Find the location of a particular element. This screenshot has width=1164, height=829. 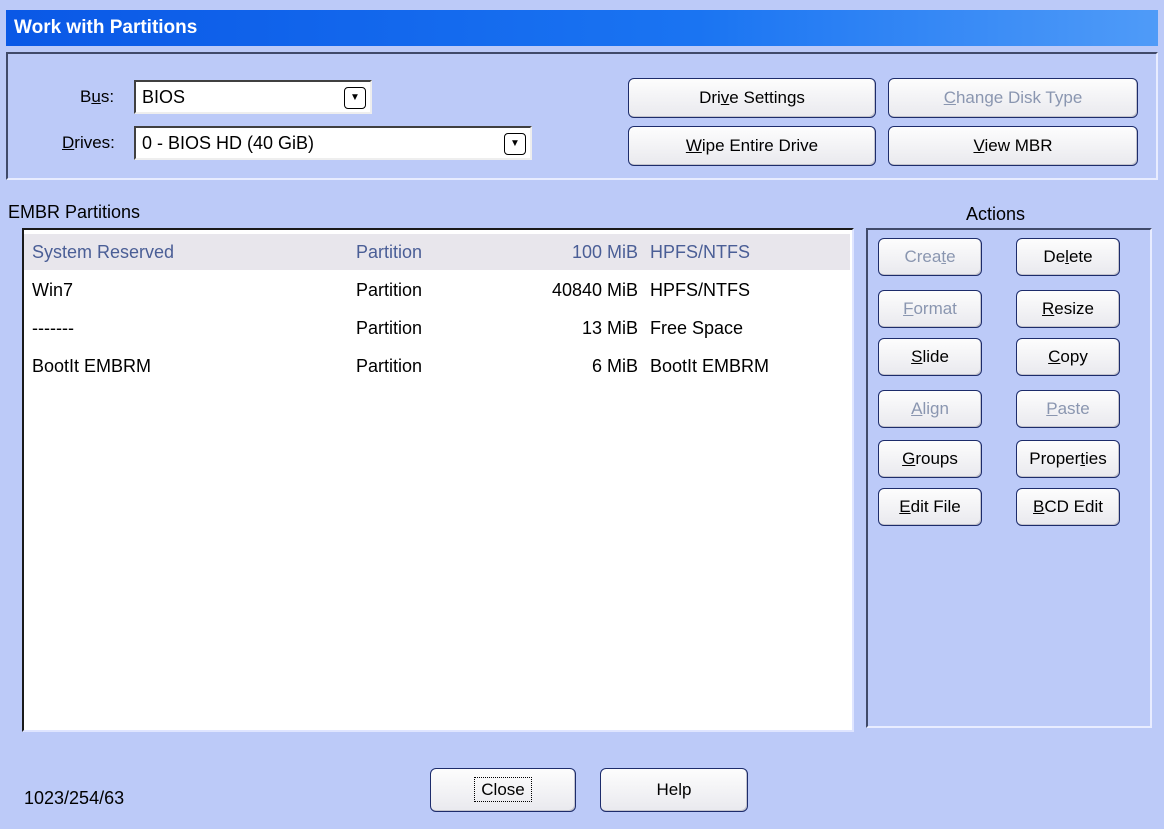

bus-select-value: BIOS is located at coordinates (164, 97).